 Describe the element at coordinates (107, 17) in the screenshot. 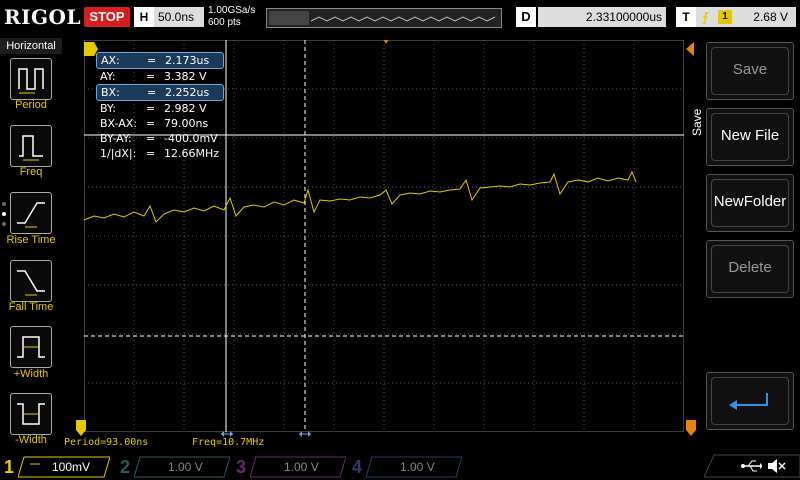

I see `run-stop-status: STOP` at that location.